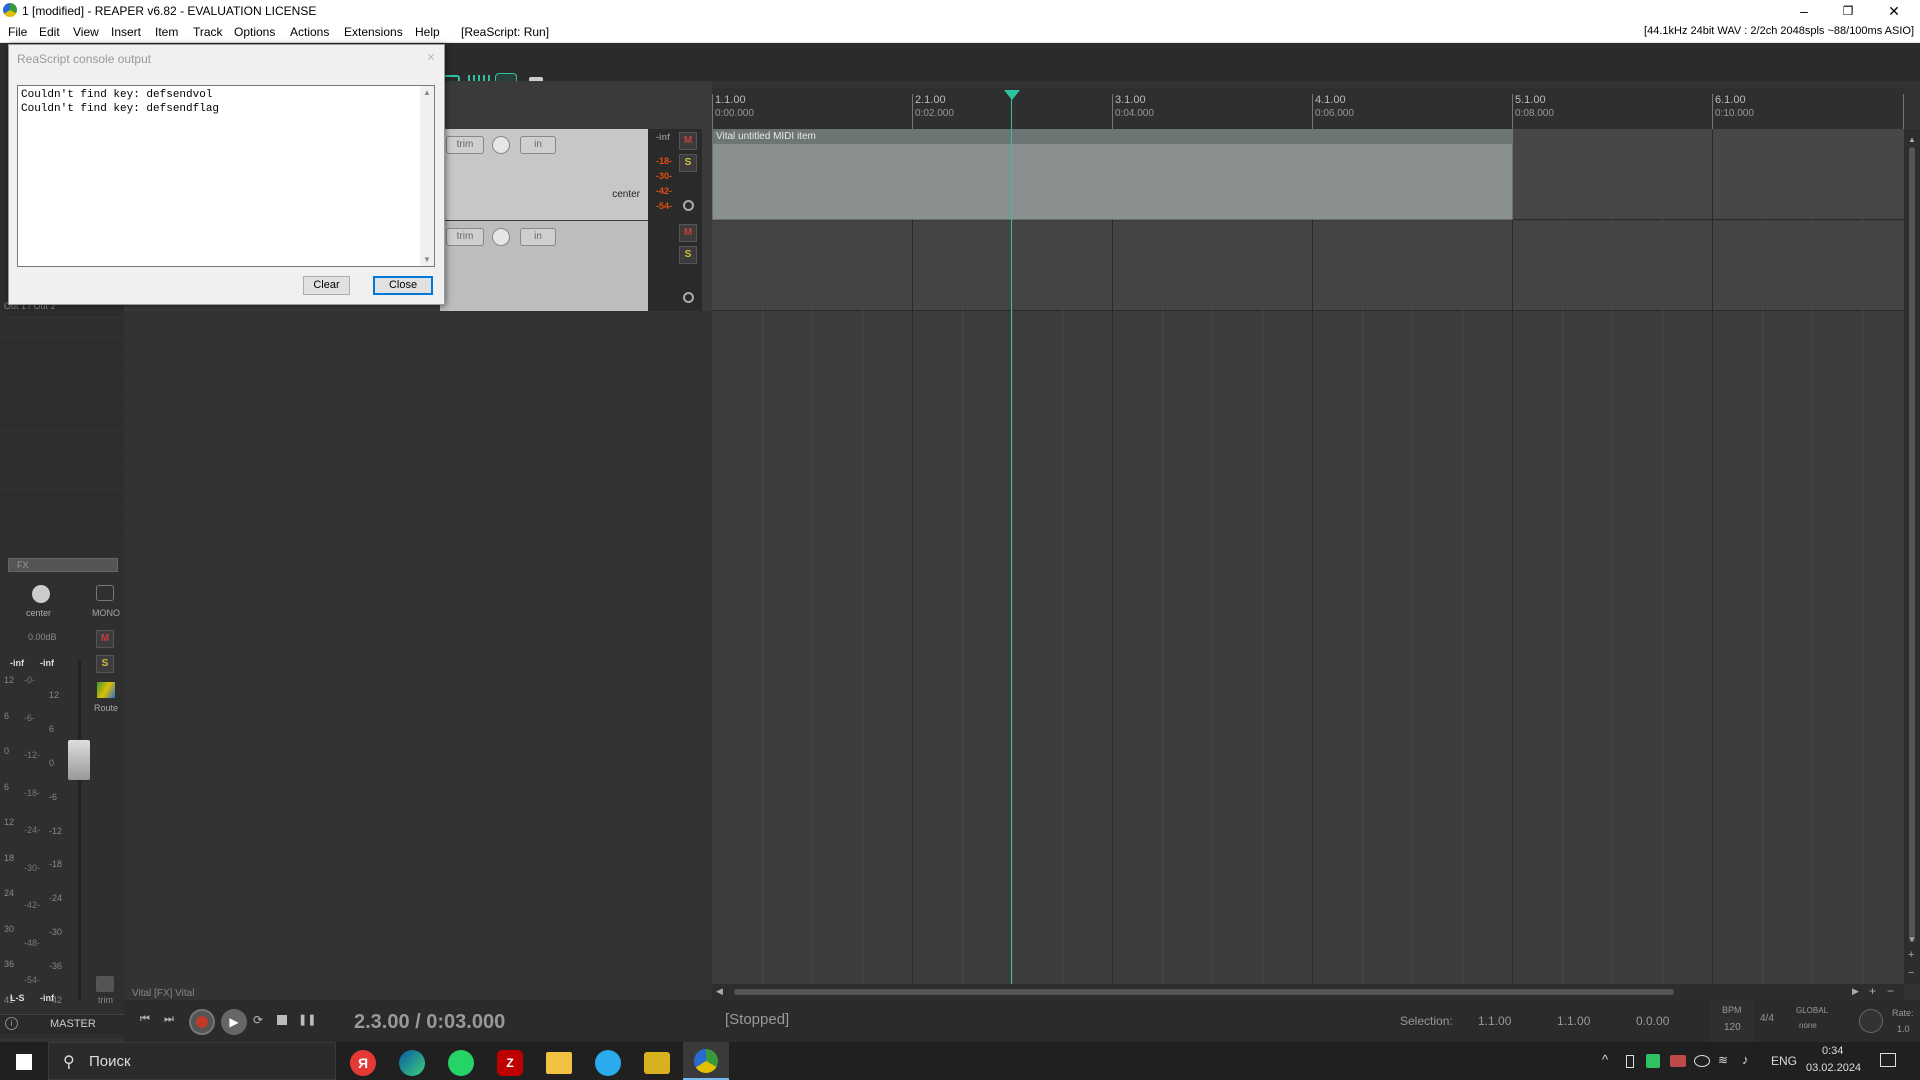 This screenshot has height=1080, width=1920. Describe the element at coordinates (427, 92) in the screenshot. I see `console-scroll-up-icon: ▲` at that location.